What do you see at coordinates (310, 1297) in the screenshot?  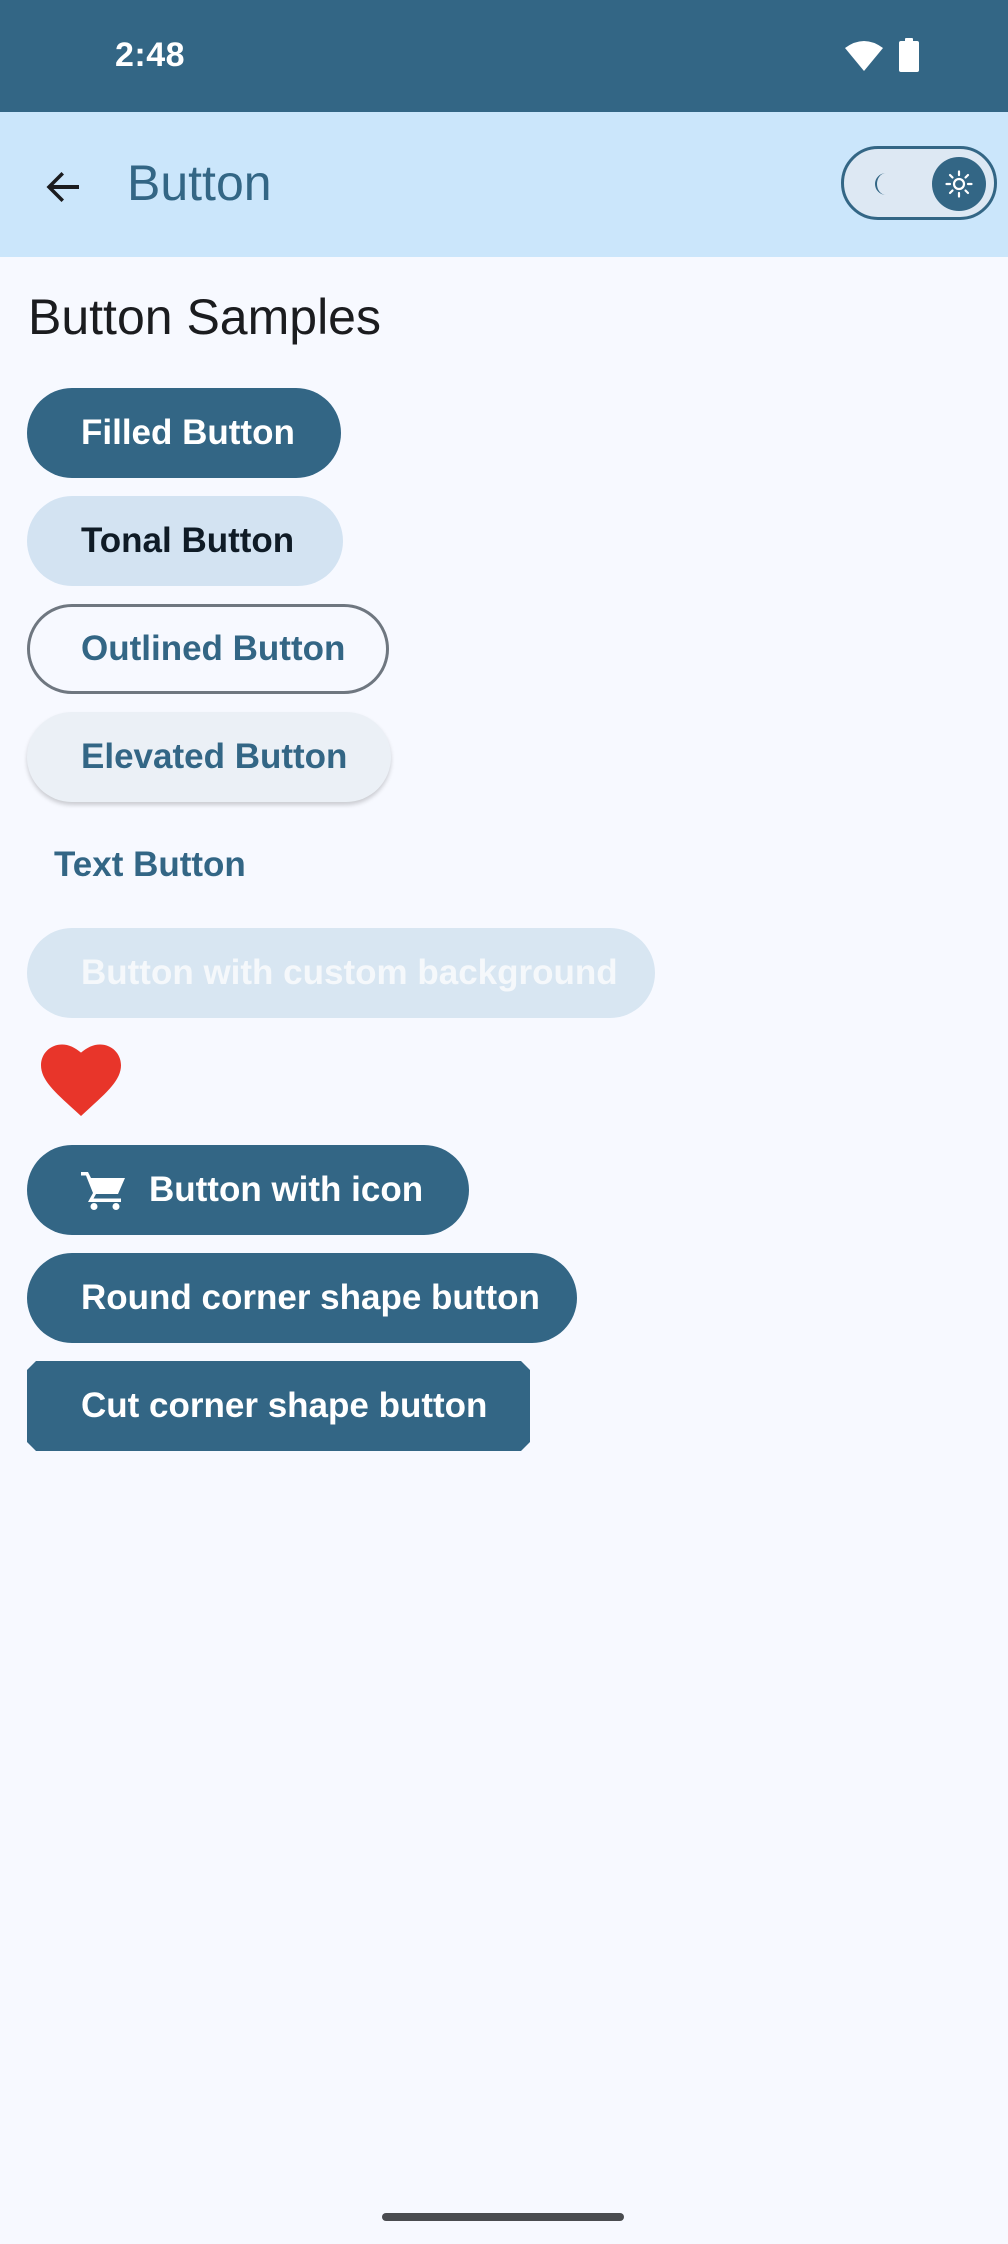 I see `round-corner-button-label: Round corner shape button` at bounding box center [310, 1297].